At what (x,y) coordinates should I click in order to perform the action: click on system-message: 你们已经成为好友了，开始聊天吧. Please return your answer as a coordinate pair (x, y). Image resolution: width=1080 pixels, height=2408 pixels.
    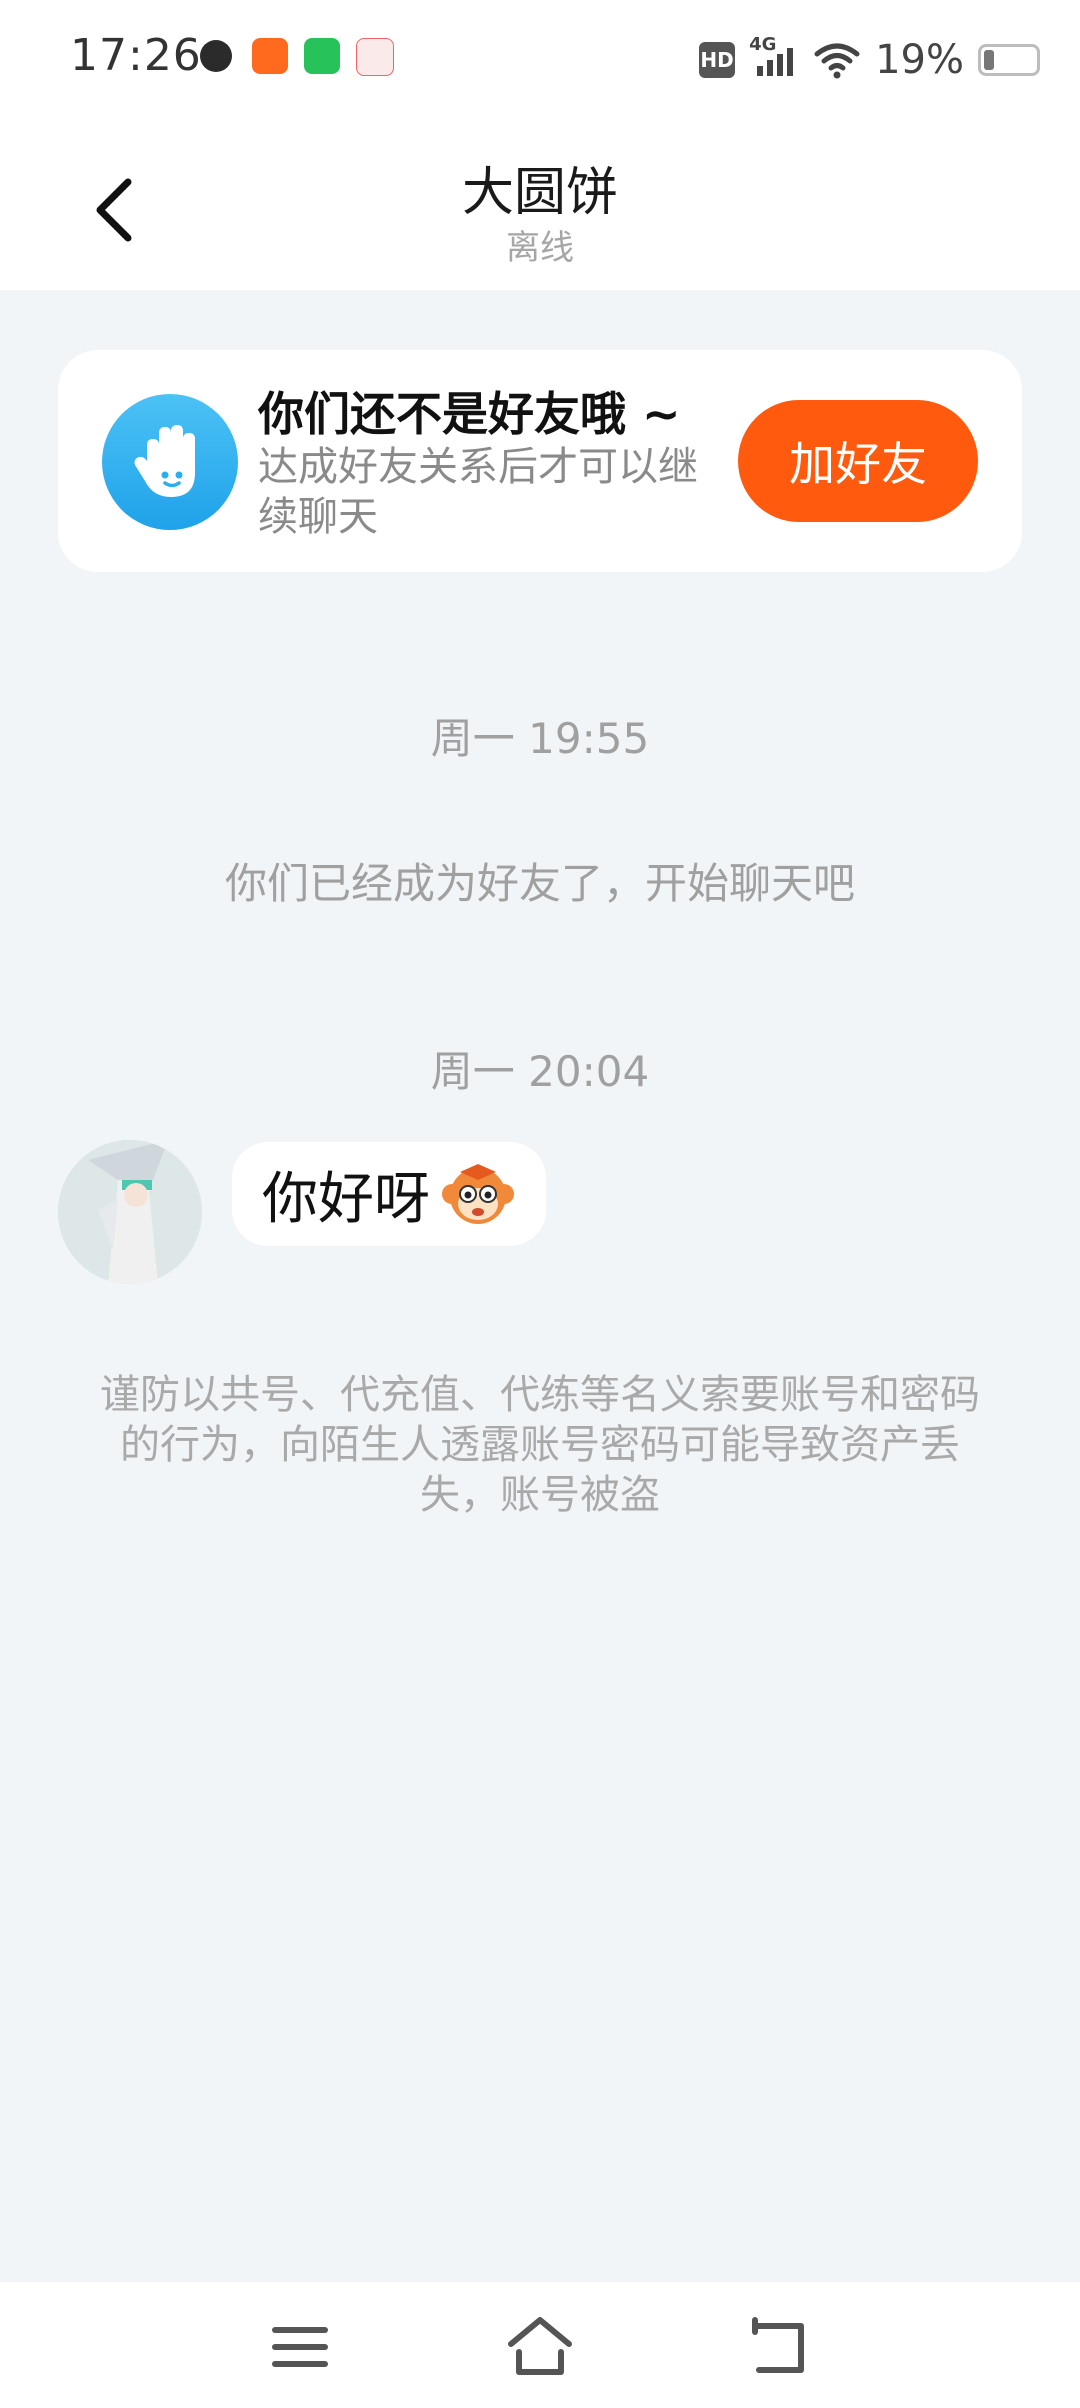
    Looking at the image, I should click on (539, 883).